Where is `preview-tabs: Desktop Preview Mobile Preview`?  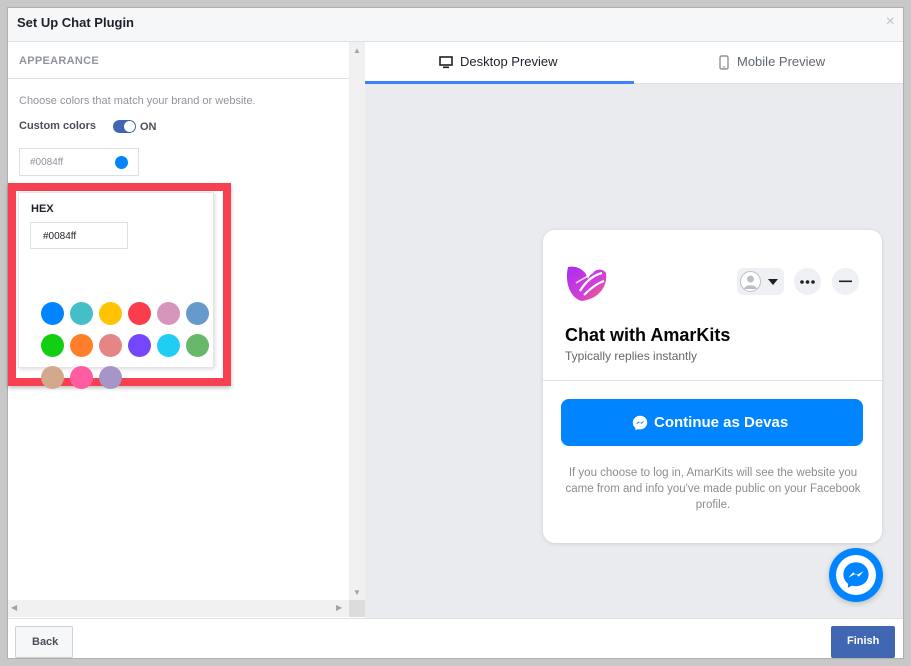 preview-tabs: Desktop Preview Mobile Preview is located at coordinates (634, 63).